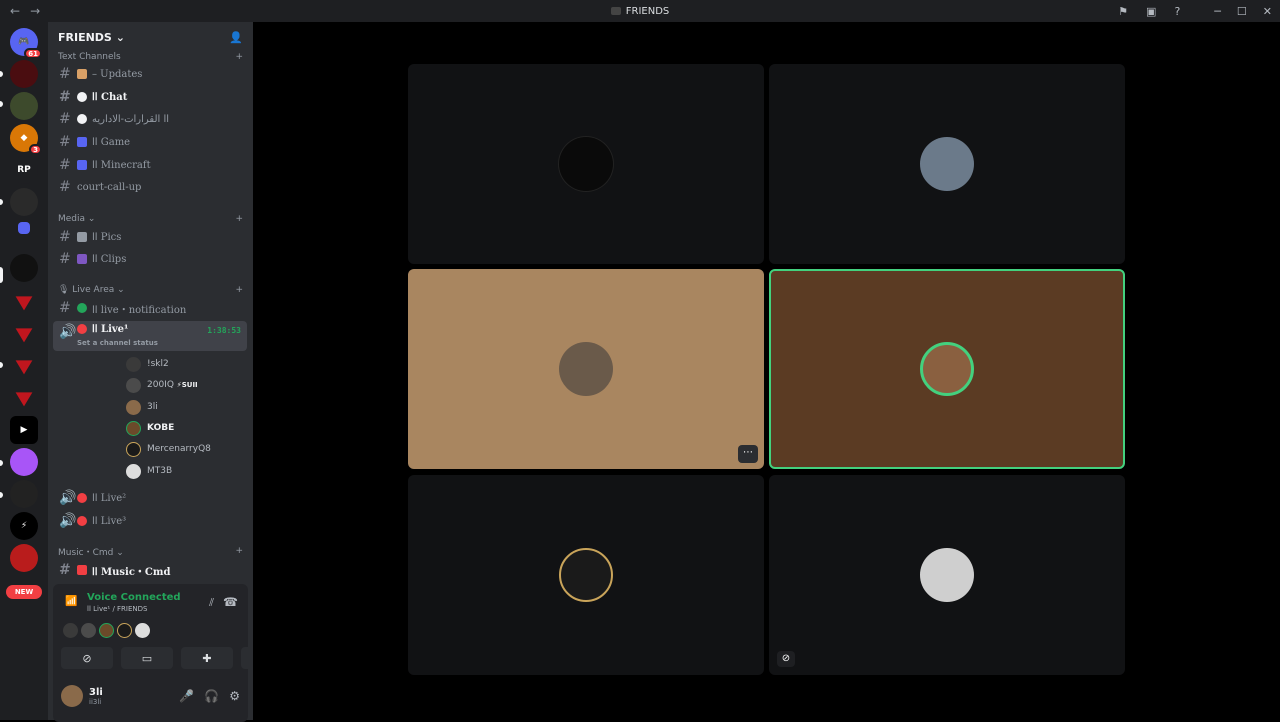 Image resolution: width=1280 pixels, height=722 pixels. I want to click on server-icon: ▶, so click(24, 430).